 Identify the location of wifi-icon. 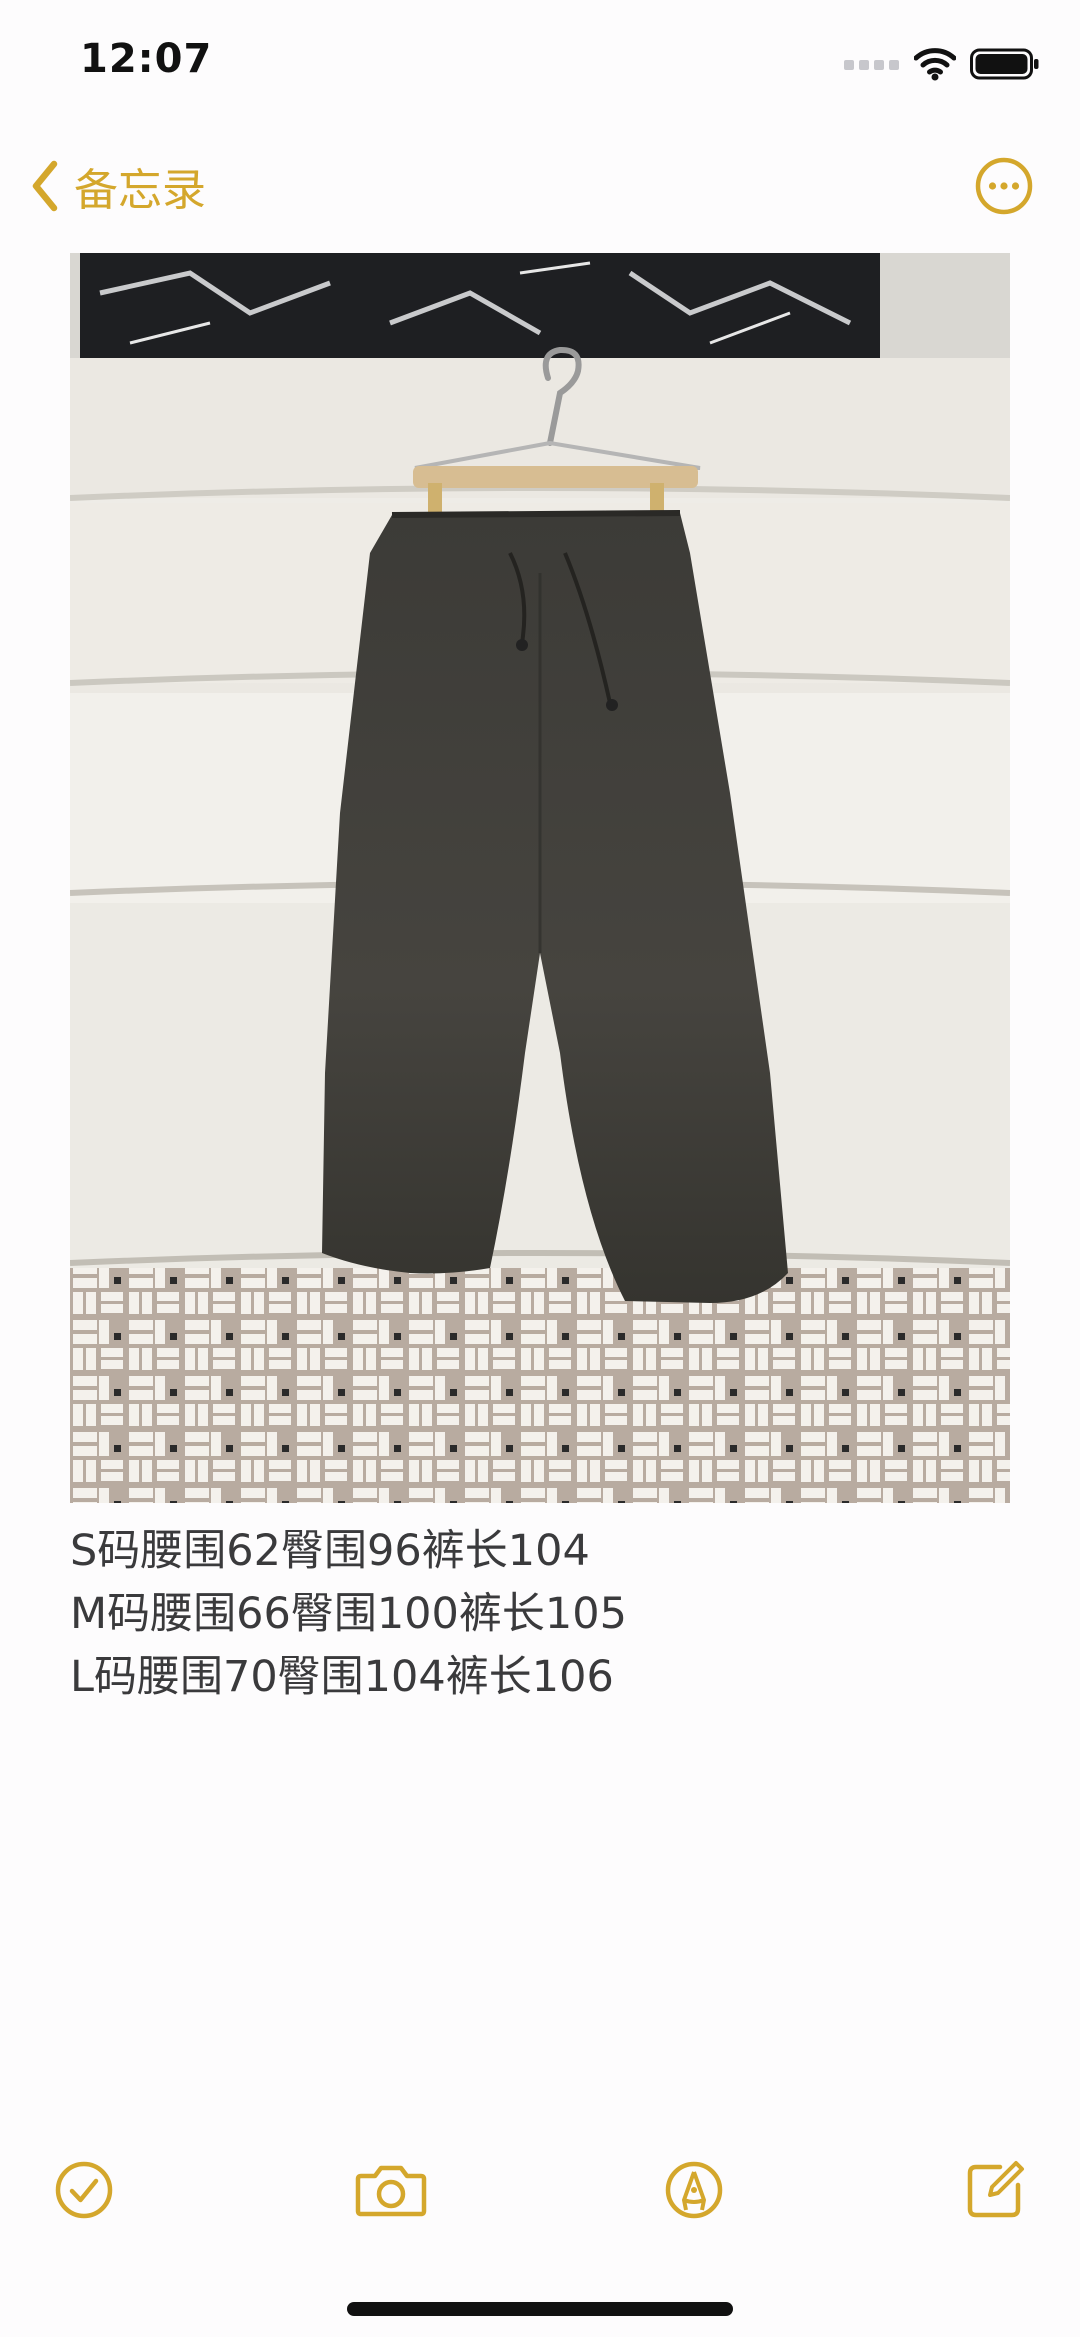
(935, 64).